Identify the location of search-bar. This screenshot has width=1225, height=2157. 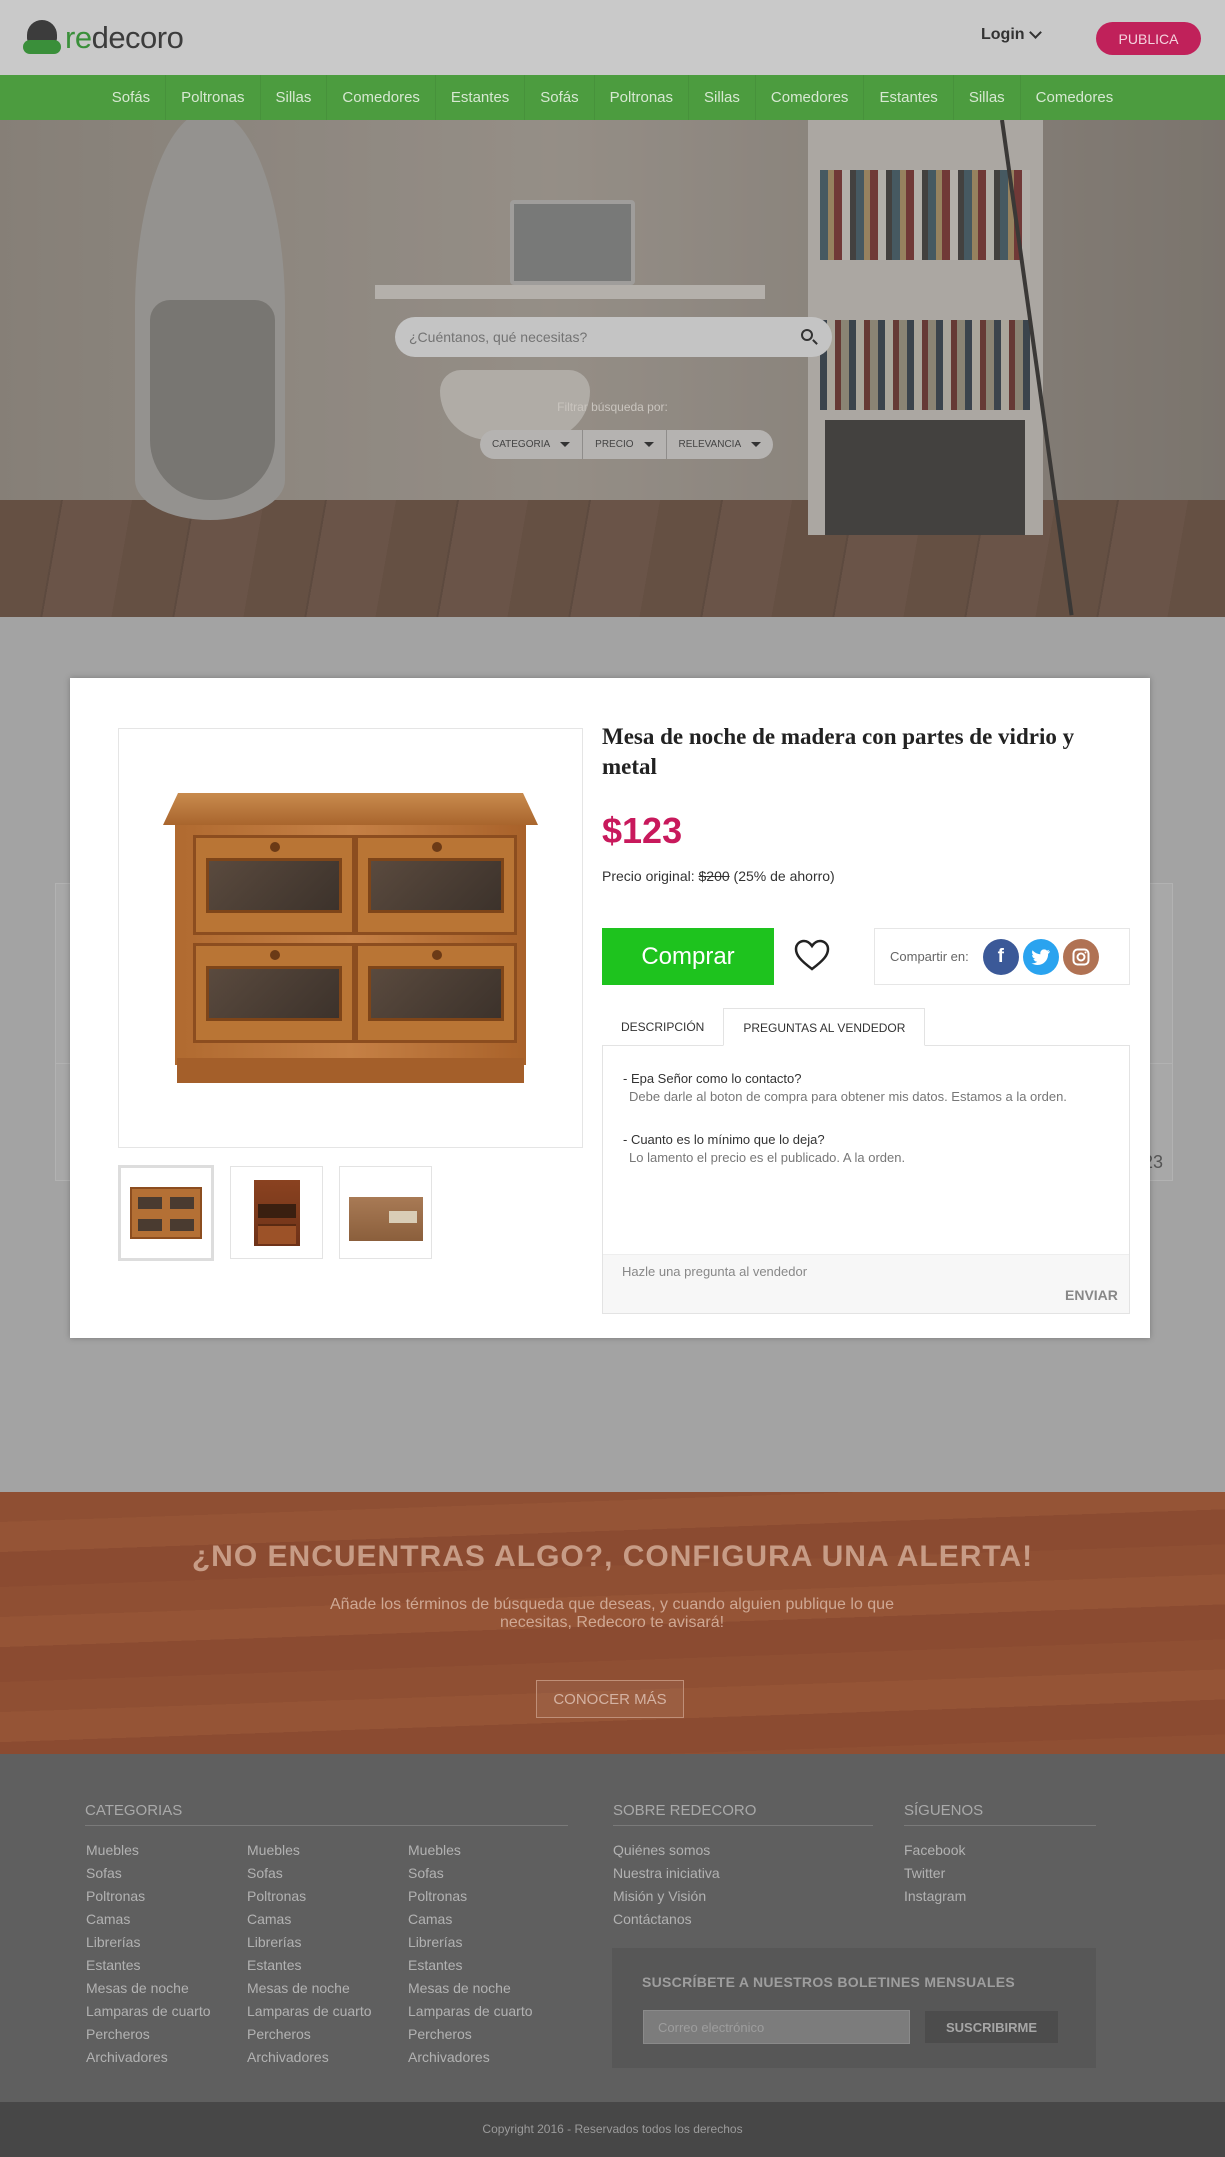
(613, 337).